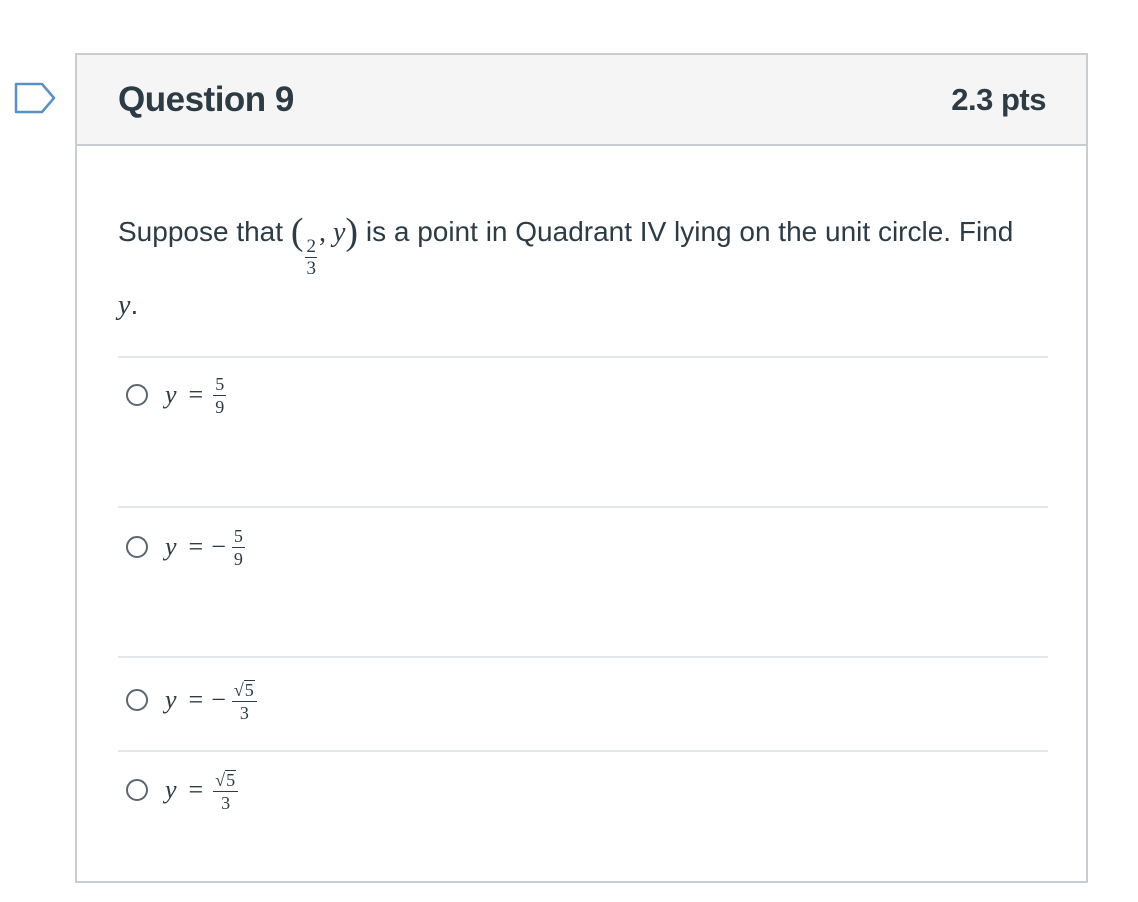 The width and height of the screenshot is (1138, 902). I want to click on flag-question-icon, so click(35, 98).